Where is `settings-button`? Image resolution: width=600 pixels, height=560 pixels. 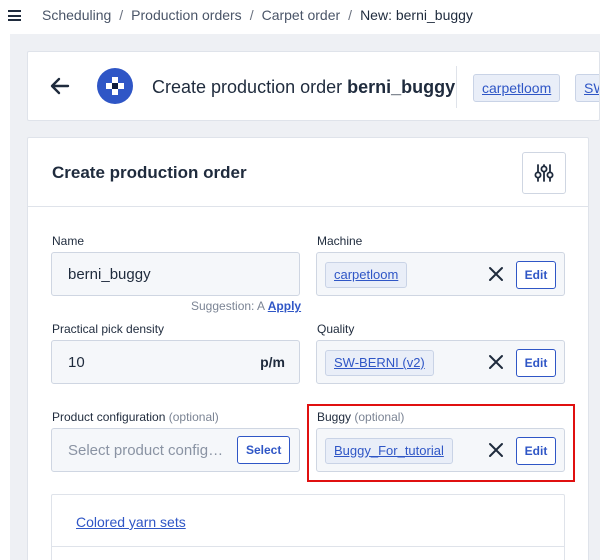 settings-button is located at coordinates (544, 173).